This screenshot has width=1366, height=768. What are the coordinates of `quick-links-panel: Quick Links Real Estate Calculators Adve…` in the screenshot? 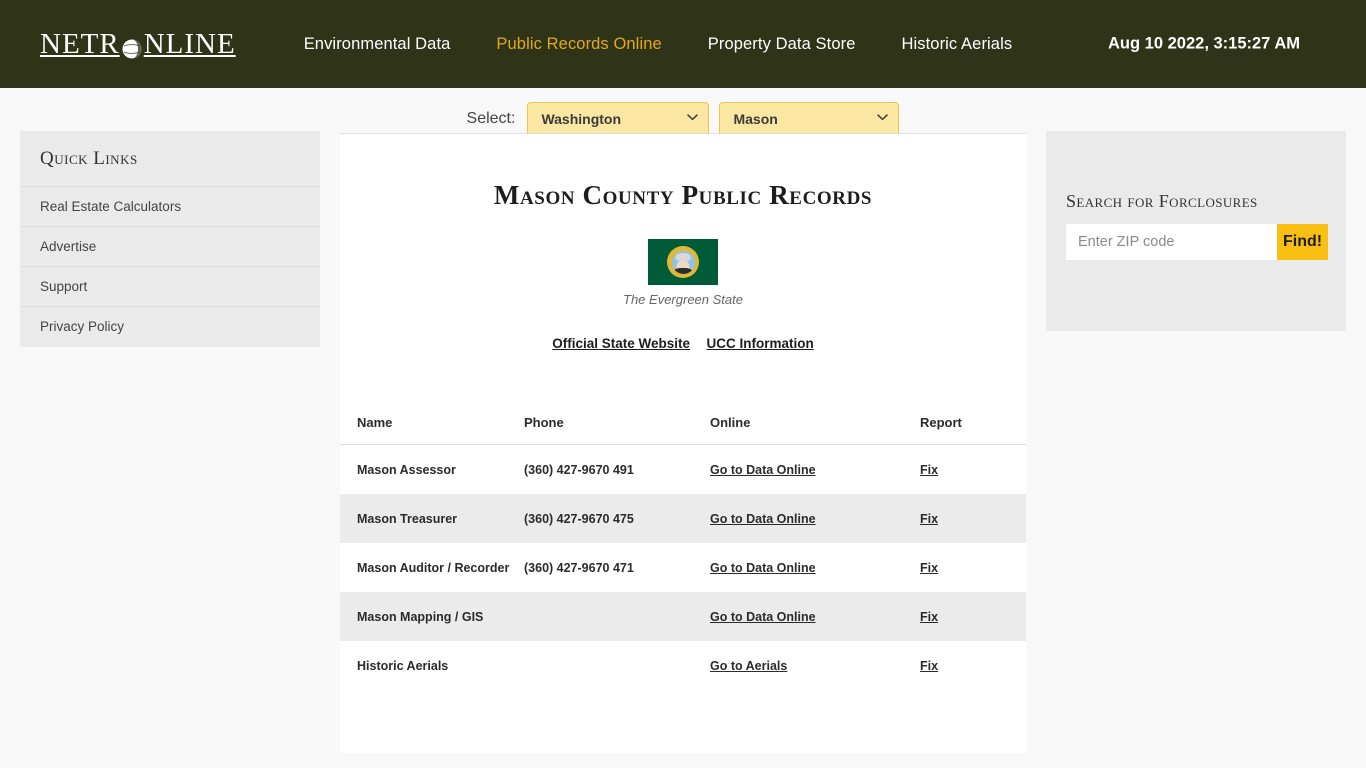 It's located at (170, 239).